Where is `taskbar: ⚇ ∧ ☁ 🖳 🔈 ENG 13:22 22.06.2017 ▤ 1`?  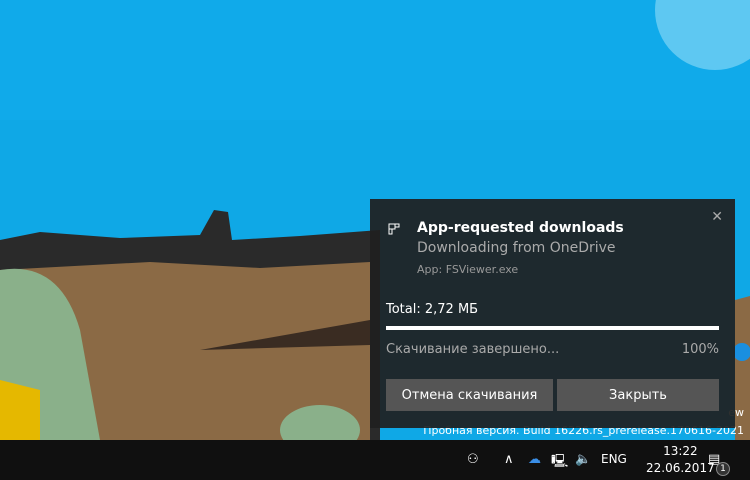 taskbar: ⚇ ∧ ☁ 🖳 🔈 ENG 13:22 22.06.2017 ▤ 1 is located at coordinates (375, 460).